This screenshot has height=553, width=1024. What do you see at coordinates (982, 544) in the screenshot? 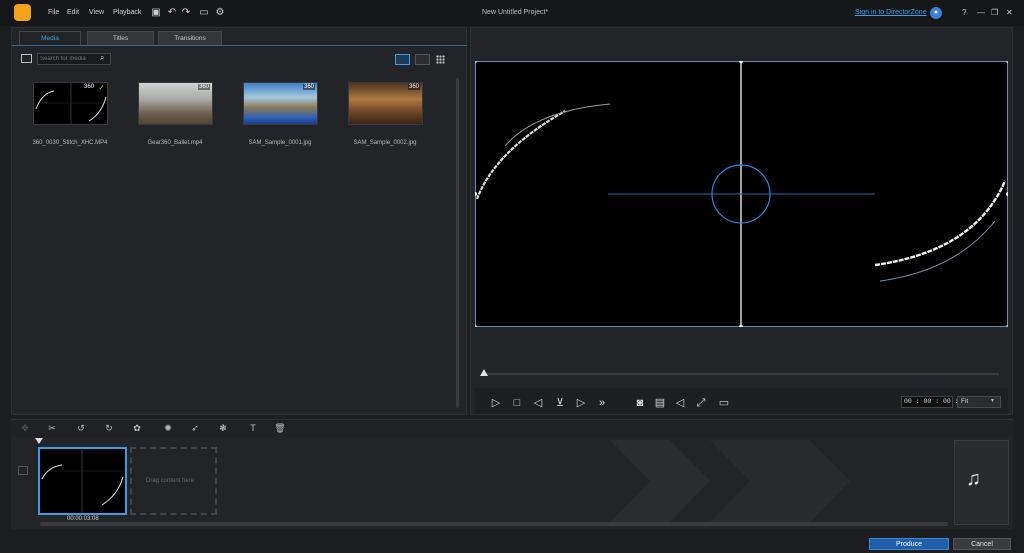
I see `cancel-button: Cancel` at bounding box center [982, 544].